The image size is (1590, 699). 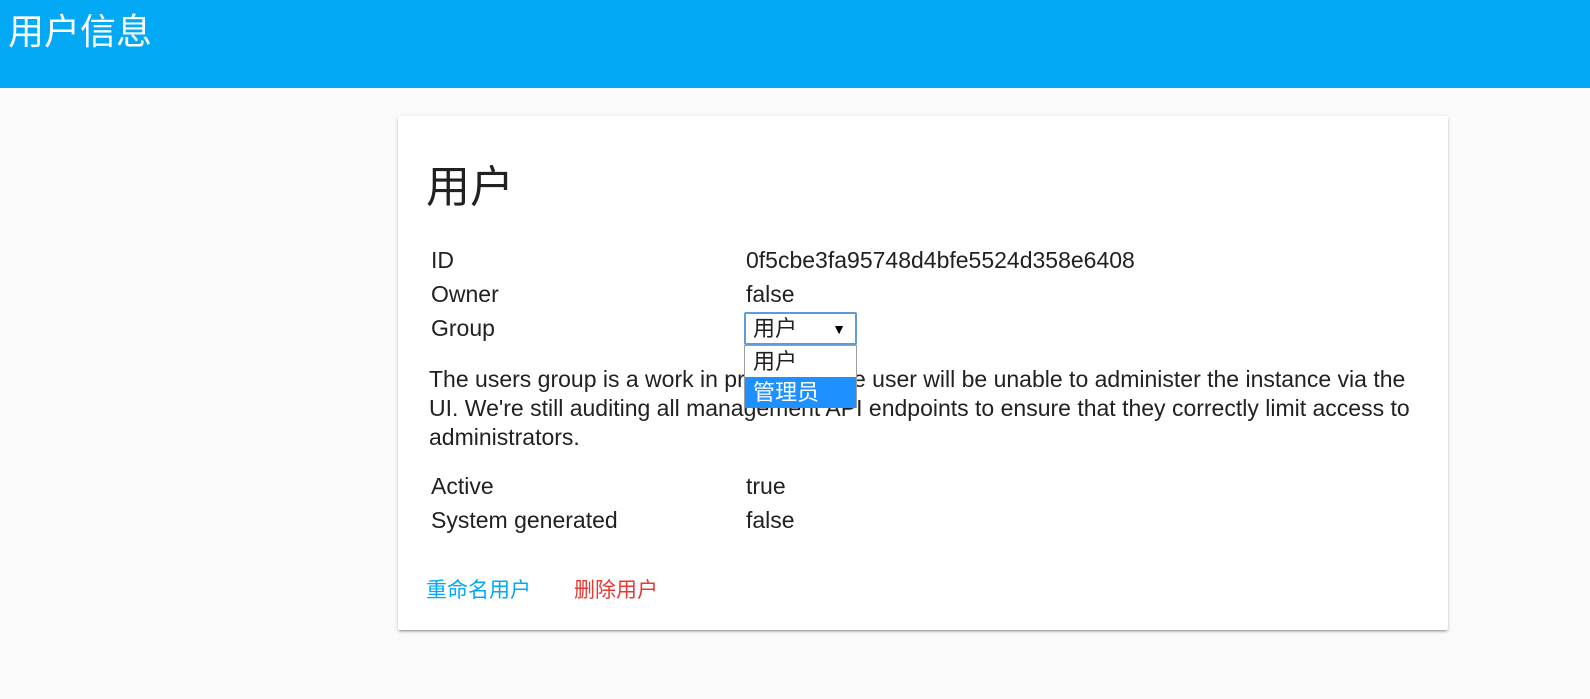 I want to click on card-title: 用户, so click(x=470, y=187).